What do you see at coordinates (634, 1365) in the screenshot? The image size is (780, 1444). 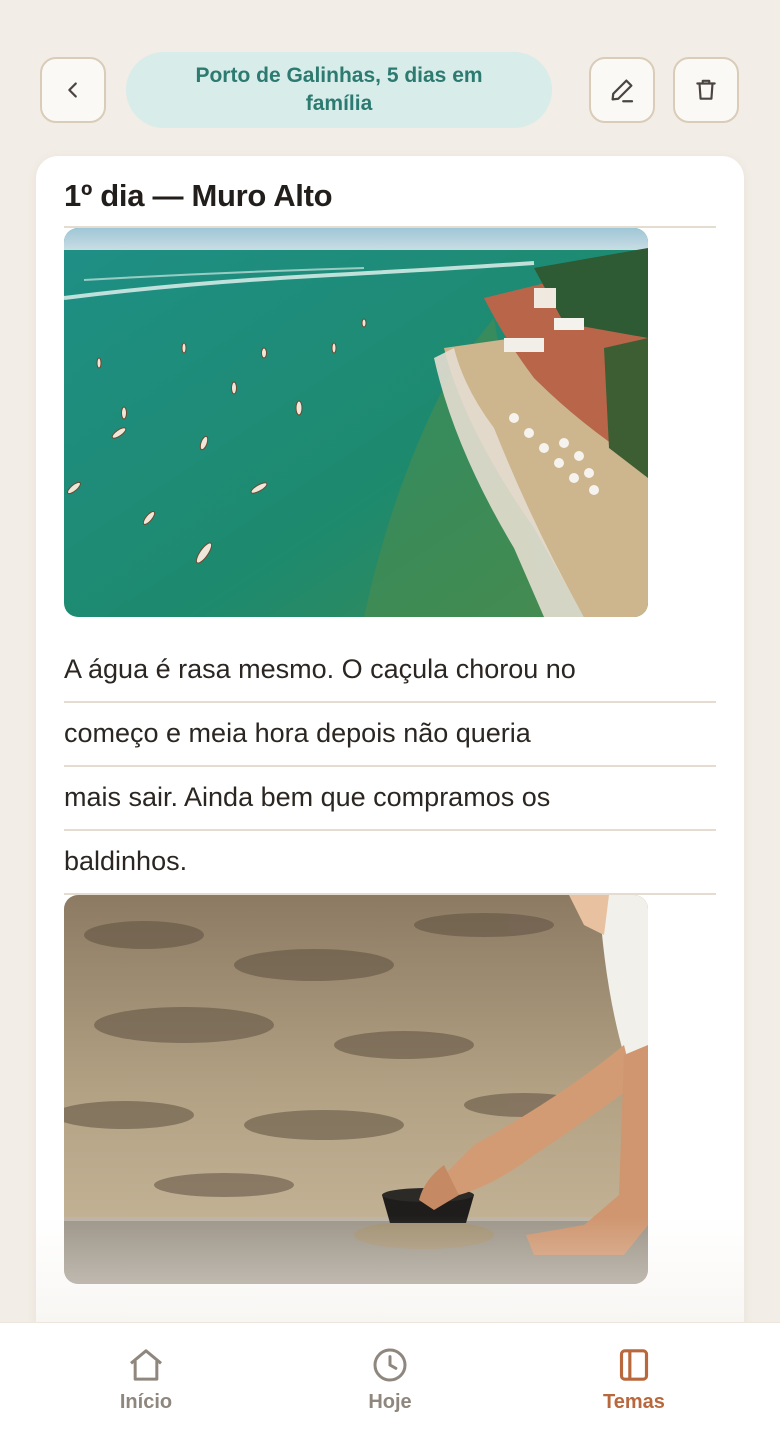 I see `book-icon` at bounding box center [634, 1365].